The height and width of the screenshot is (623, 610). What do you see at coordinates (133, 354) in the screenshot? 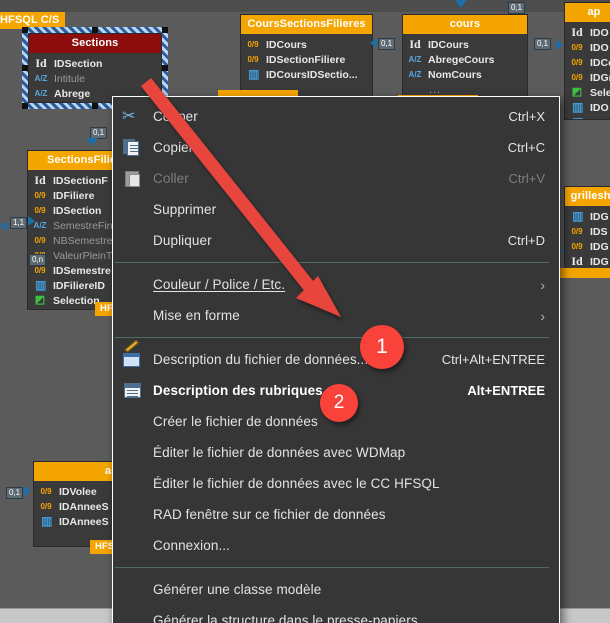
I see `pencil-window-icon` at bounding box center [133, 354].